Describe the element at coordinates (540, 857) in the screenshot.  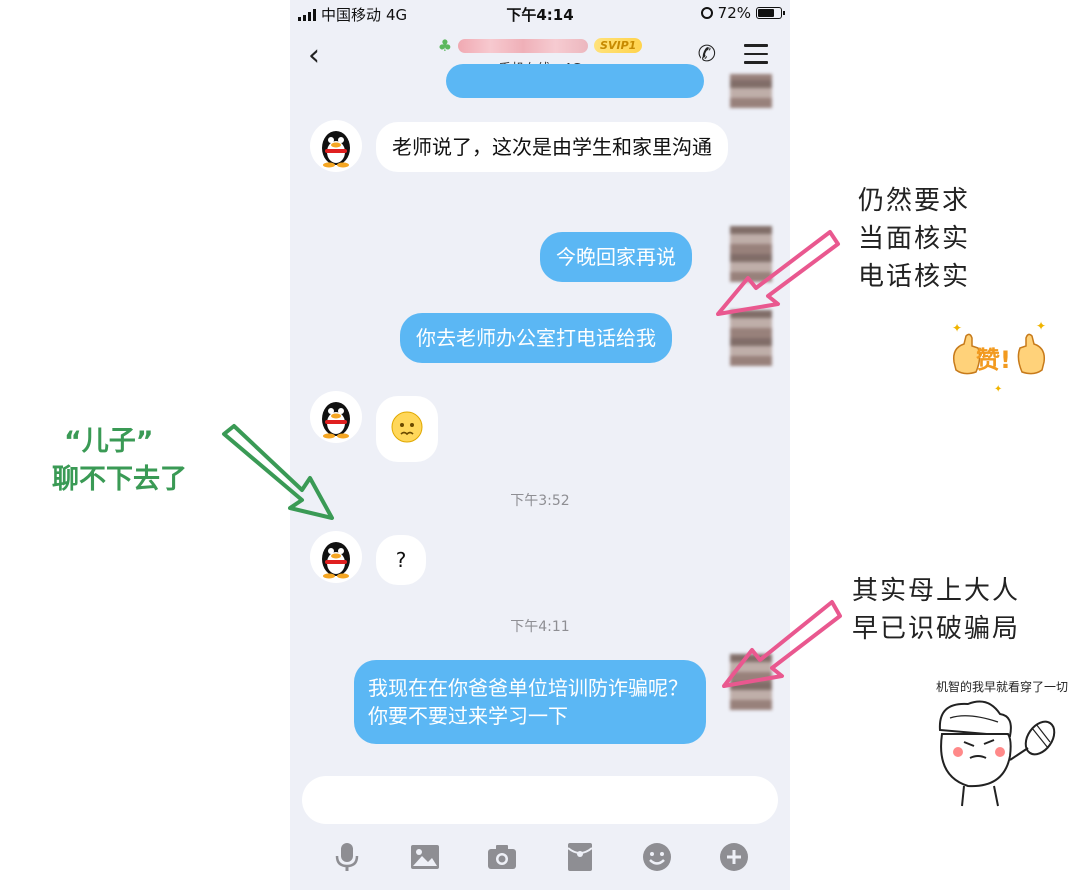
I see `input-toolbar` at that location.